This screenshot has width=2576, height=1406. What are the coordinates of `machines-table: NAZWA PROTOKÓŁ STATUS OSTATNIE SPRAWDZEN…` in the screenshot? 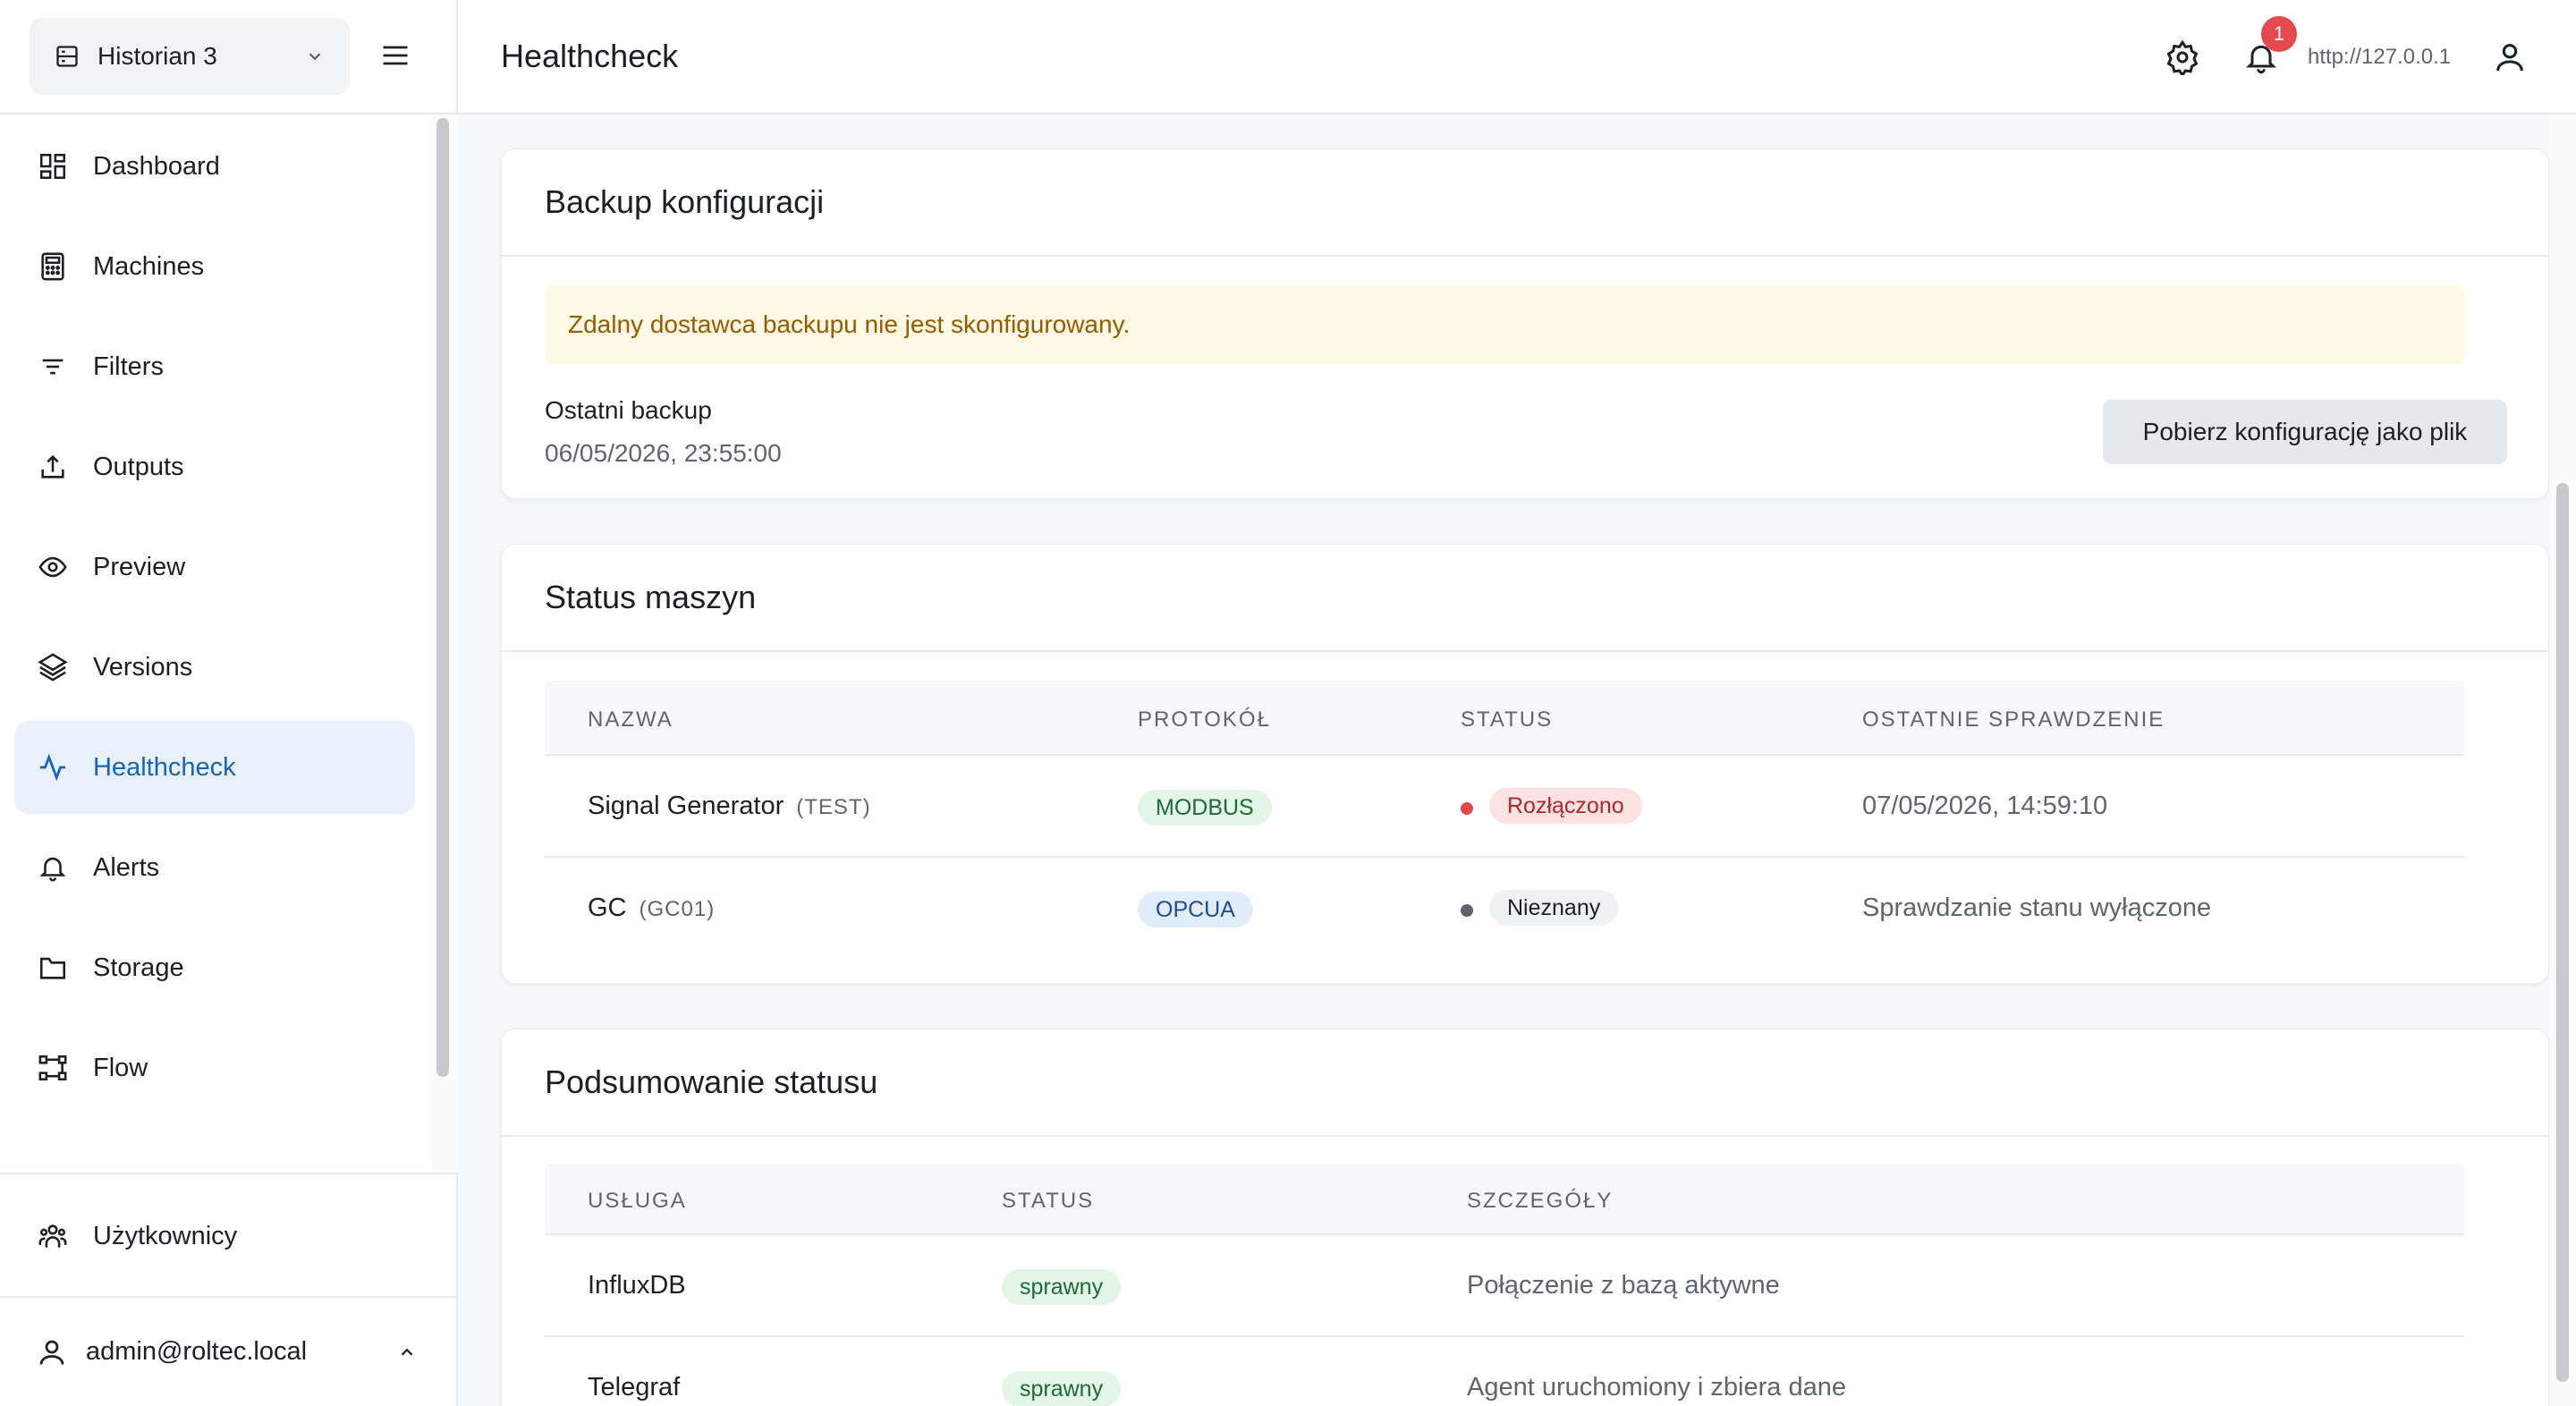 It's located at (1504, 820).